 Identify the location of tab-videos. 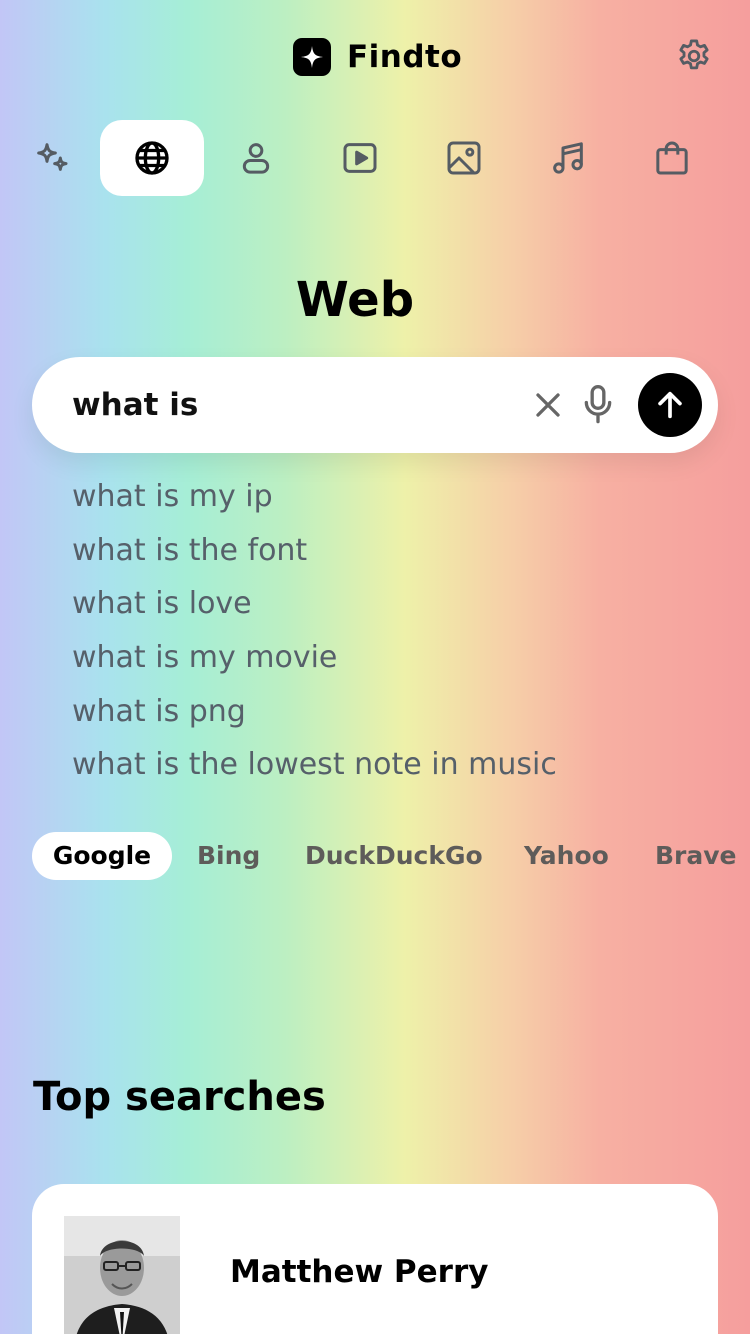
(360, 158).